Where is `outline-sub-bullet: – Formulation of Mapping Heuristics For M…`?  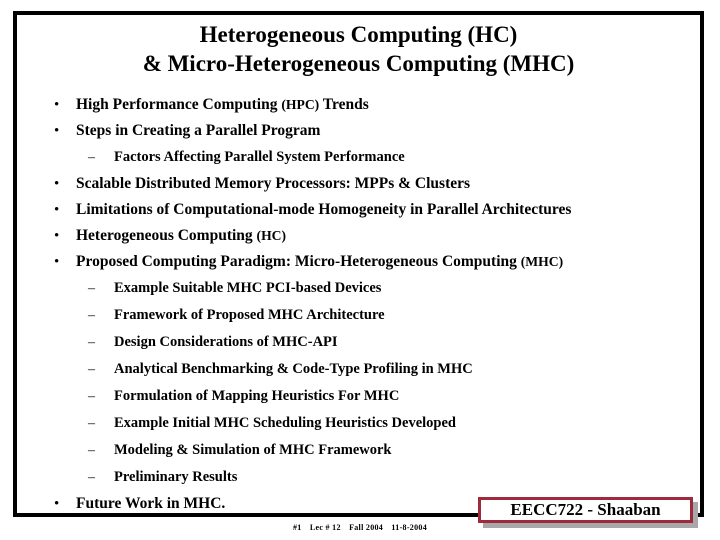
outline-sub-bullet: – Formulation of Mapping Heuristics For M… is located at coordinates (362, 396).